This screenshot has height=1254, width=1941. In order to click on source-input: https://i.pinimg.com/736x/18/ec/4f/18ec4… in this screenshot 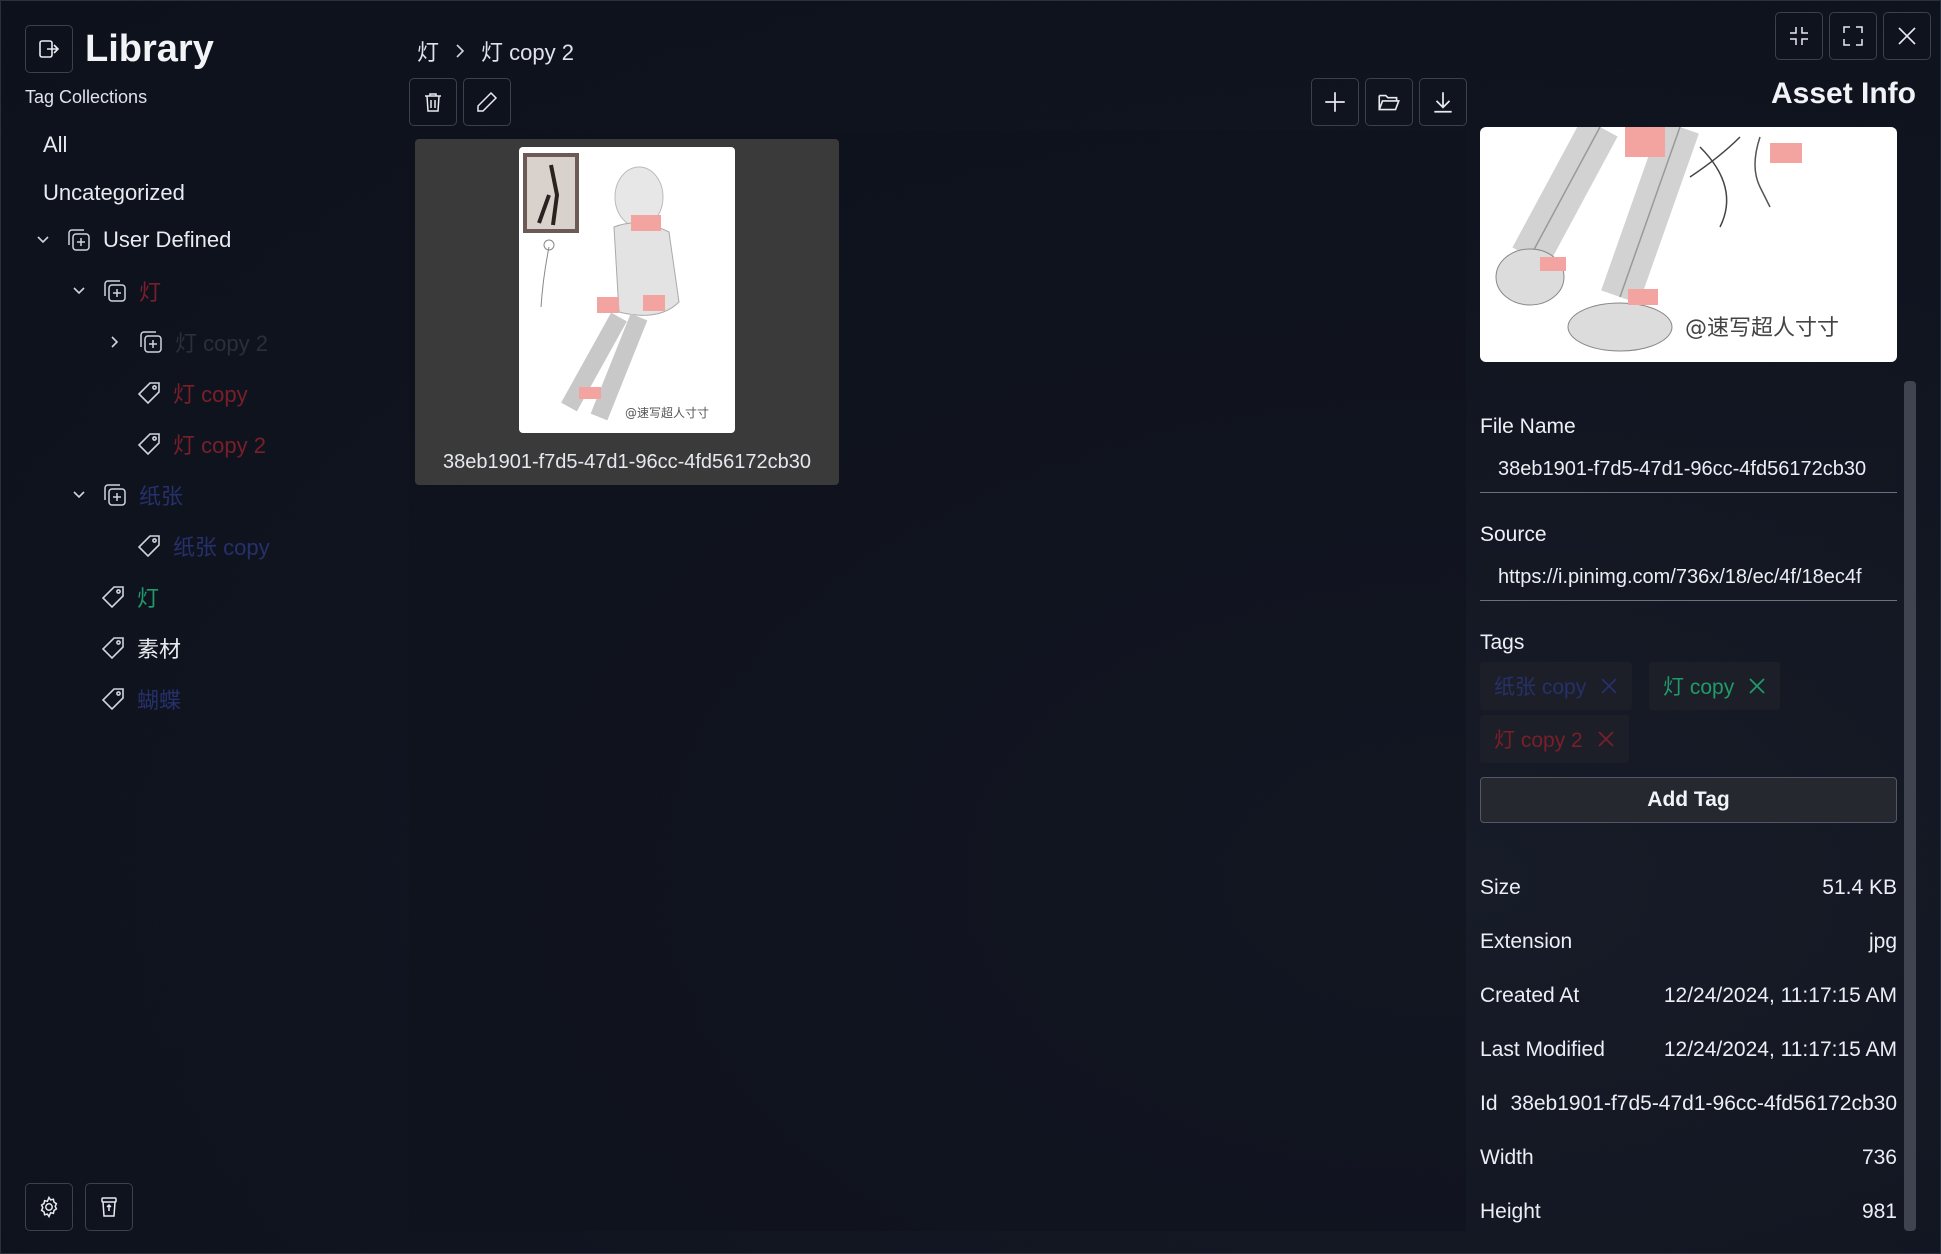, I will do `click(1688, 578)`.